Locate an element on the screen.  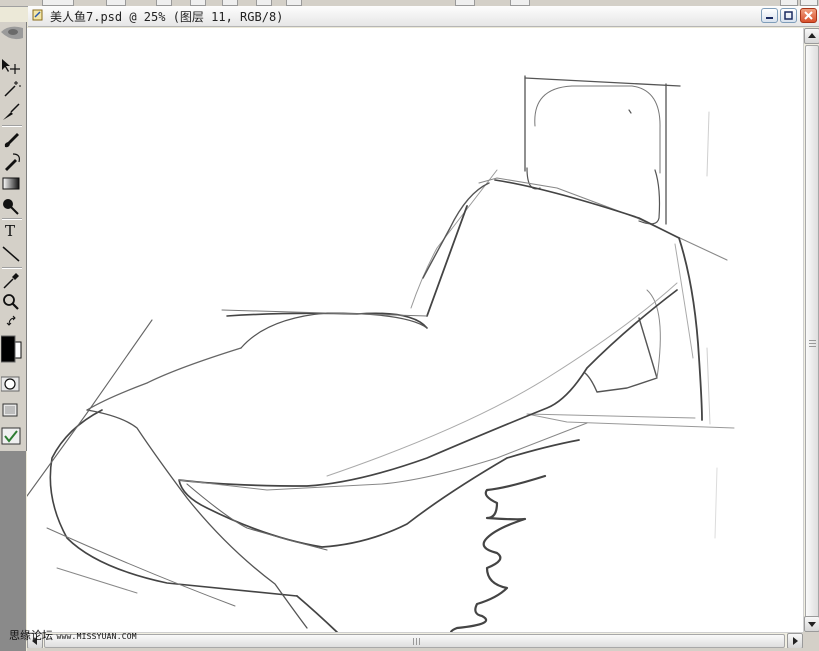
photoshop-eye-icon is located at coordinates (12, 33).